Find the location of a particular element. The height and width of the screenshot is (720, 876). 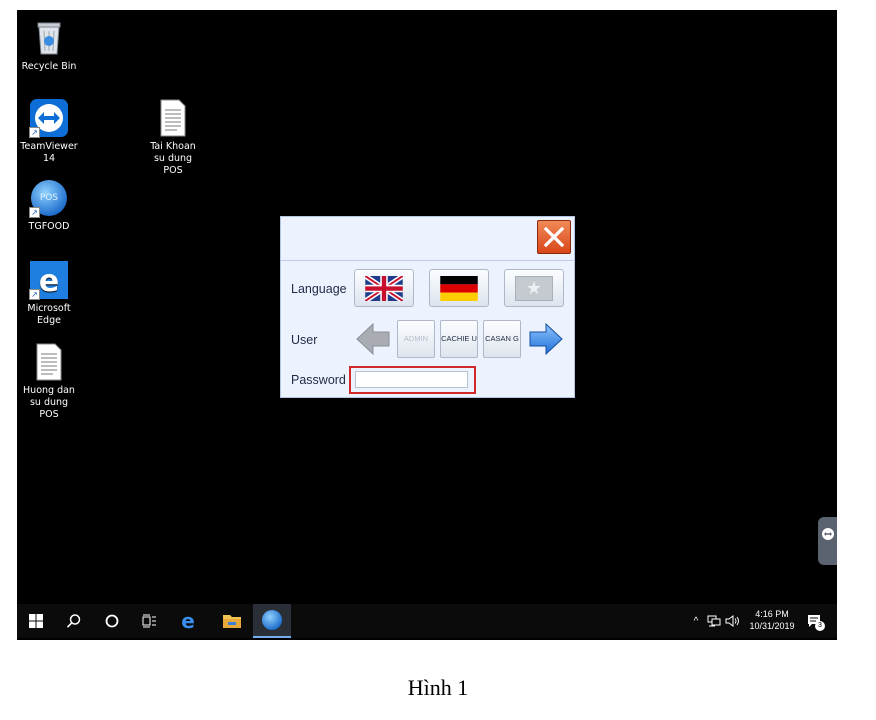

password-input is located at coordinates (411, 379).